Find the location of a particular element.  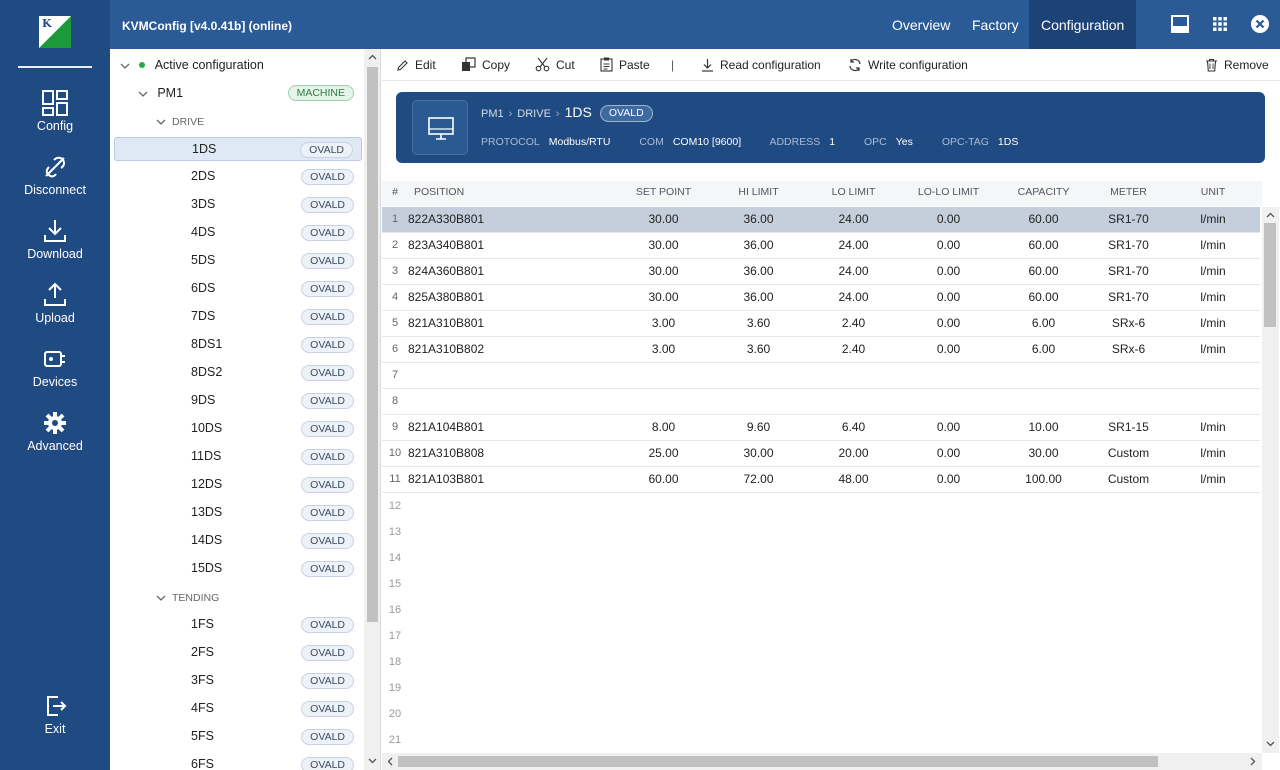

rail-advanced-button: Advanced is located at coordinates (55, 438).